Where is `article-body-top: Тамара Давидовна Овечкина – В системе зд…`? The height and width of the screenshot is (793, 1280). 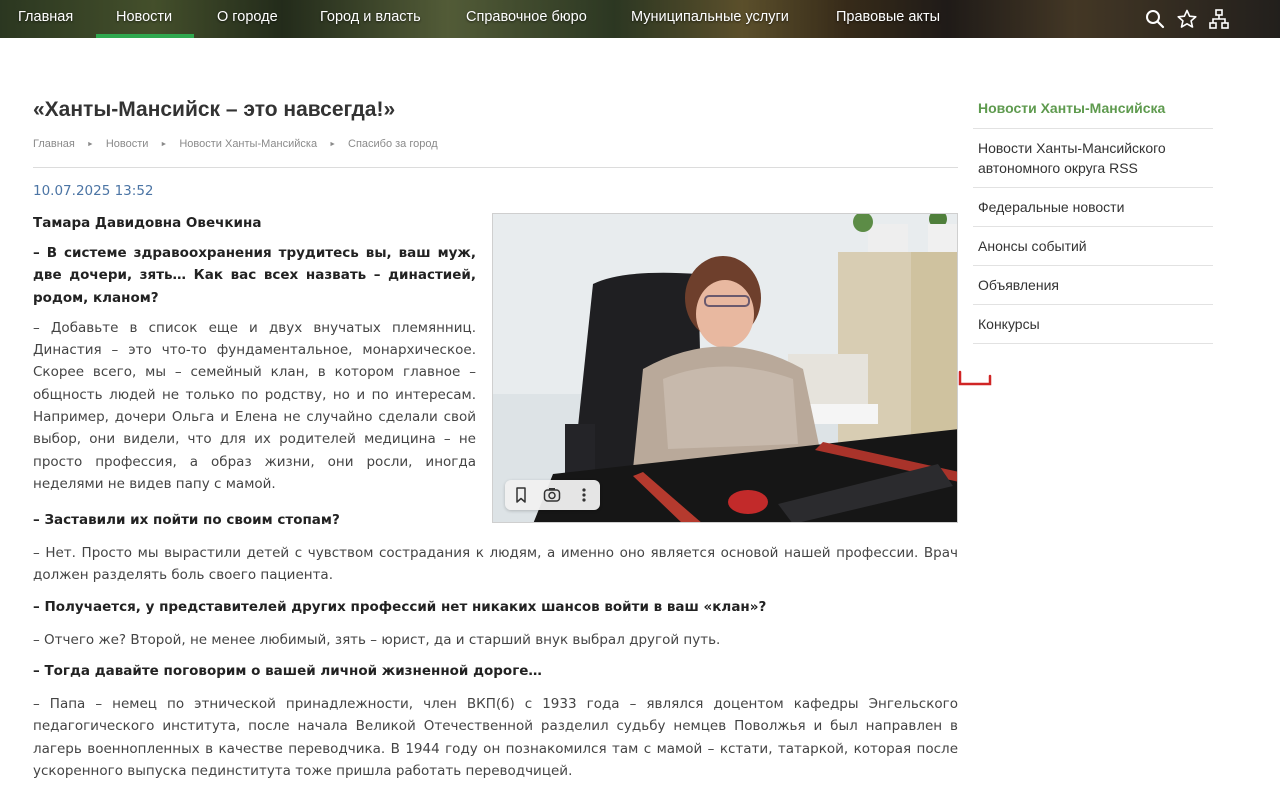 article-body-top: Тамара Давидовна Овечкина – В системе зд… is located at coordinates (254, 353).